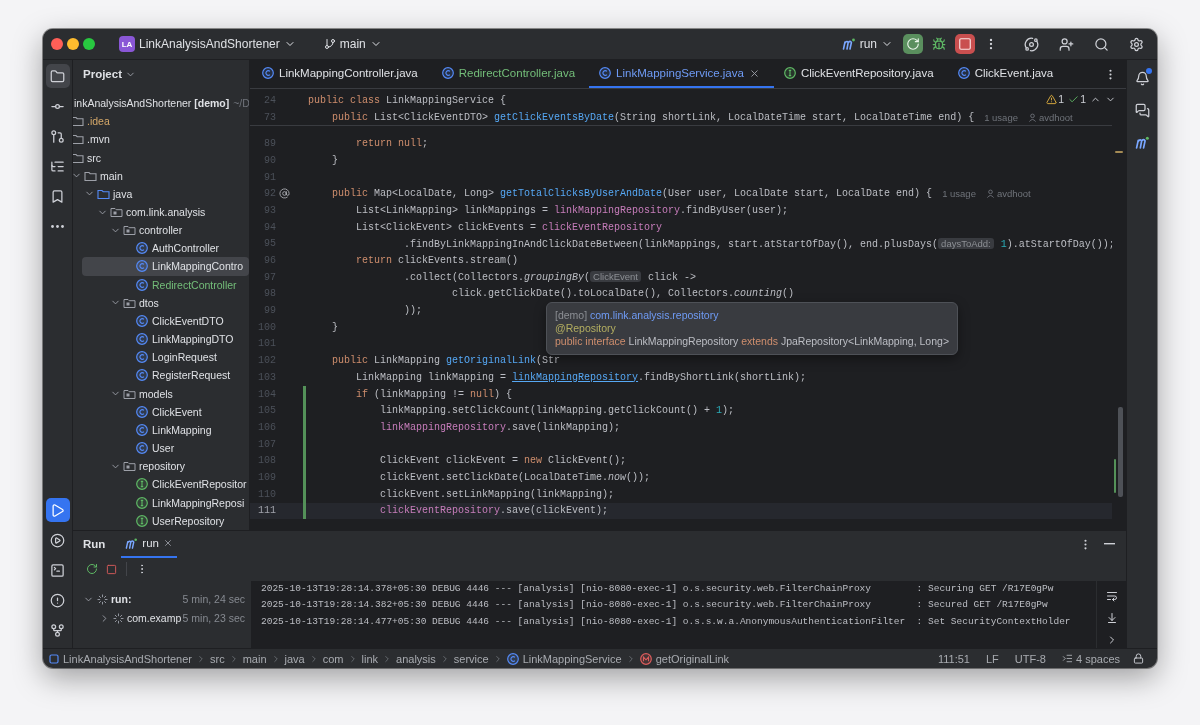 The image size is (1200, 725). I want to click on run-tab: run, so click(149, 544).